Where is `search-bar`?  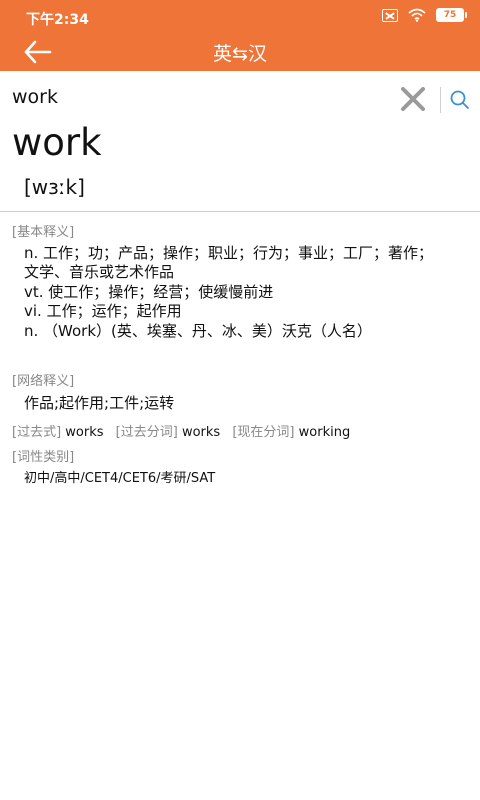 search-bar is located at coordinates (240, 97).